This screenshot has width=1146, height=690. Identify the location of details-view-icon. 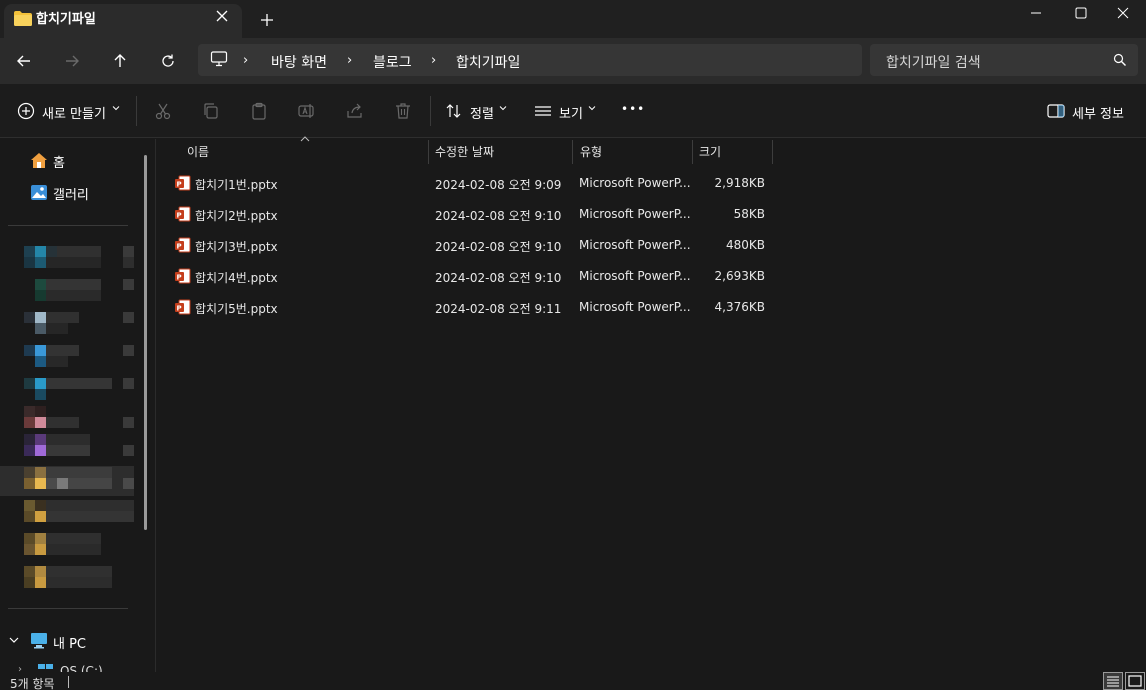
(1113, 681).